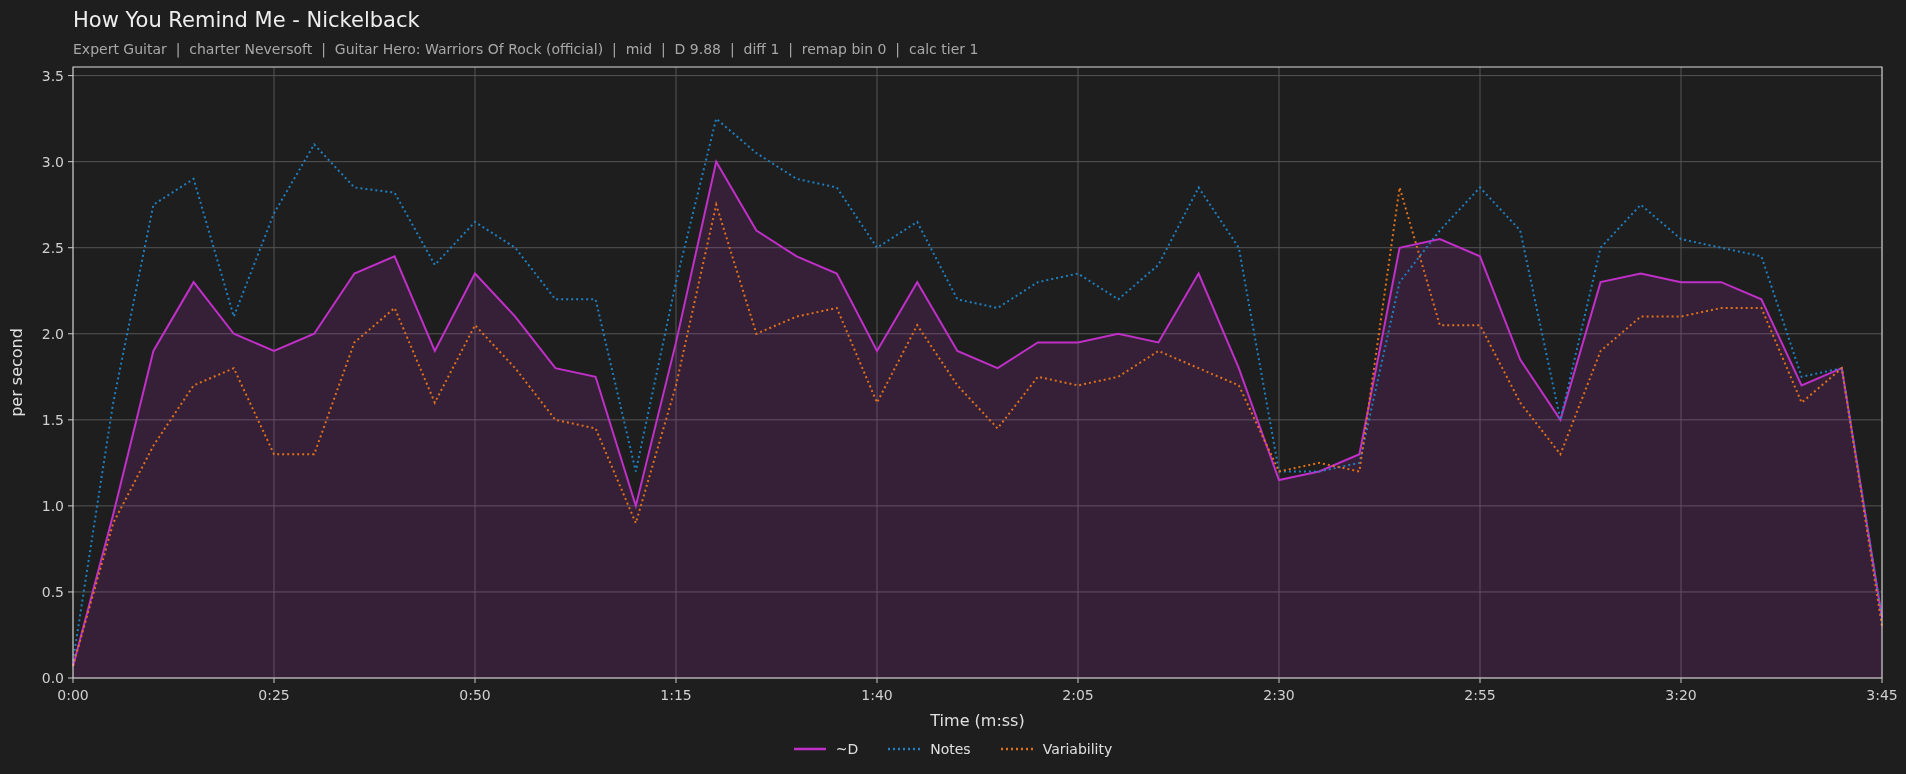  I want to click on y-tick-label: 2.0, so click(52, 333).